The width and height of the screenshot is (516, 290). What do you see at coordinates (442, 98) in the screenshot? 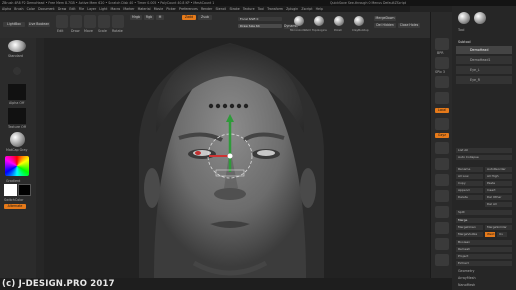
I see `floor-icon` at bounding box center [442, 98].